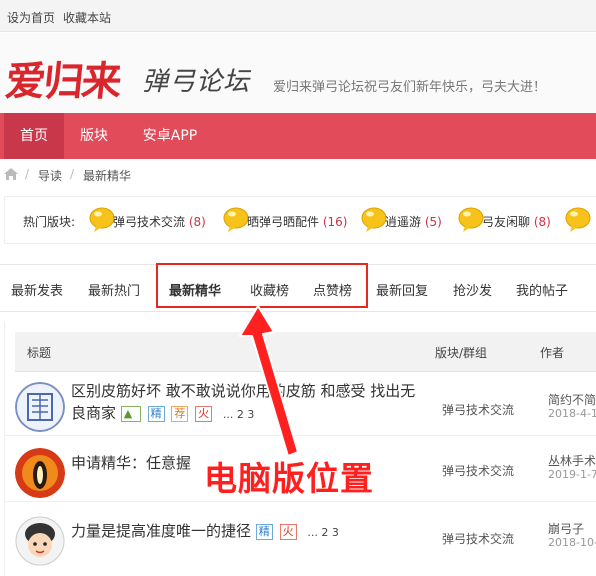  What do you see at coordinates (94, 136) in the screenshot?
I see `nav-forums: 版块` at bounding box center [94, 136].